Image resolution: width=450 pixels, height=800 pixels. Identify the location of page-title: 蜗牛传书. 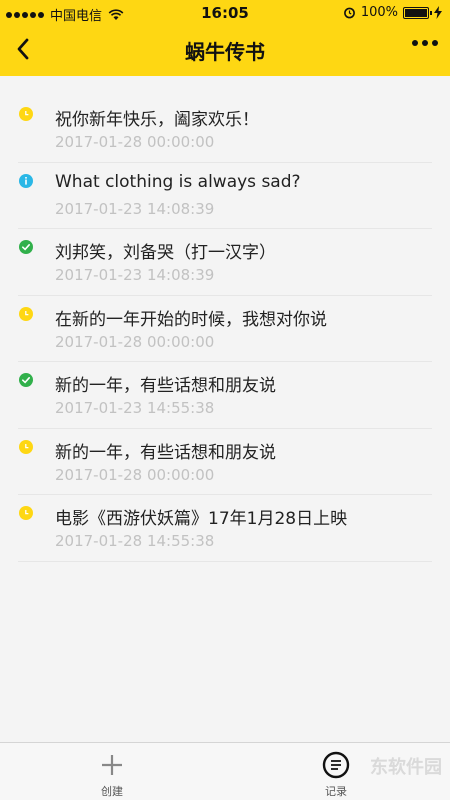
(225, 52).